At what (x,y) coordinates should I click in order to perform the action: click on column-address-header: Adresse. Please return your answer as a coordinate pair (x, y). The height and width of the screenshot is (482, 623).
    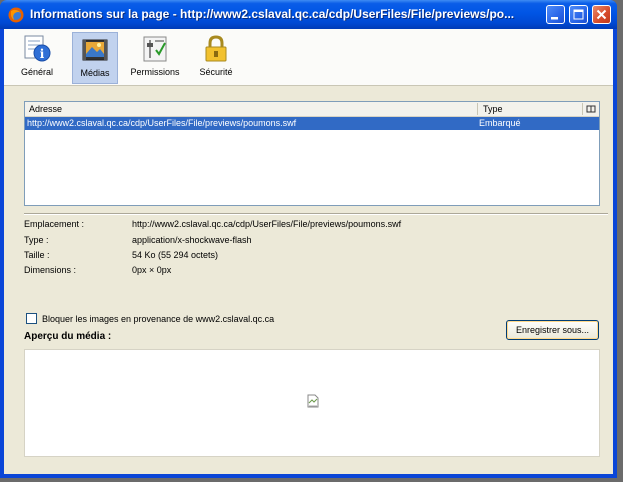
    Looking at the image, I should click on (45, 109).